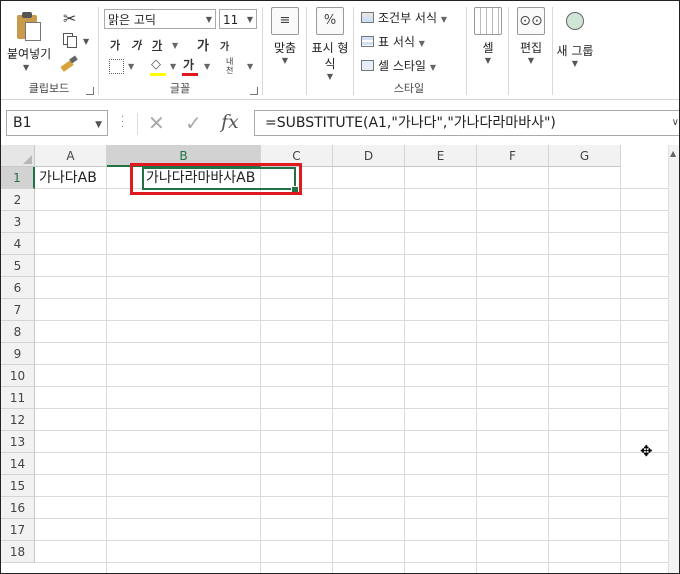 This screenshot has width=680, height=574. I want to click on bold-button: 가, so click(115, 45).